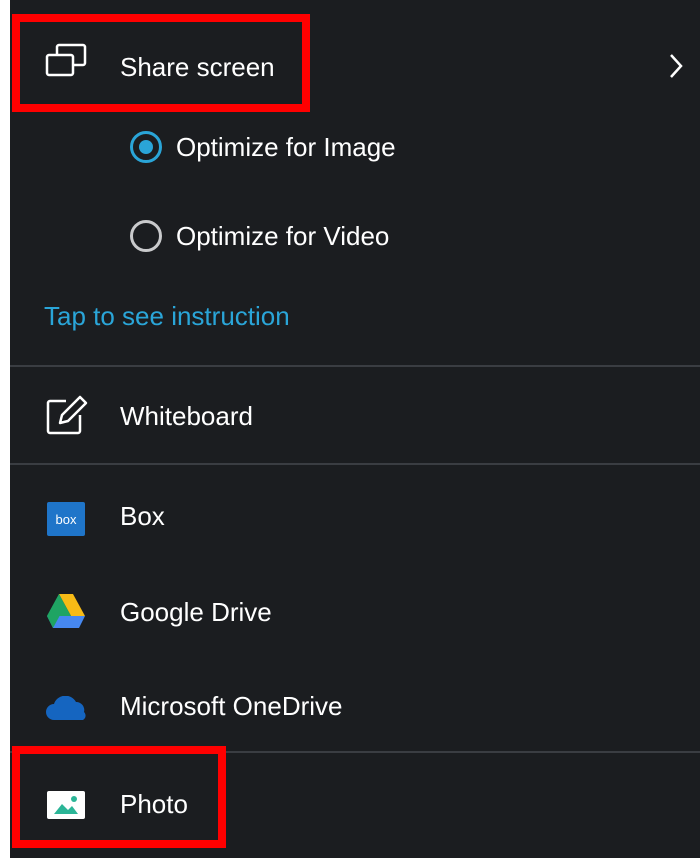  I want to click on photo-icon, so click(66, 805).